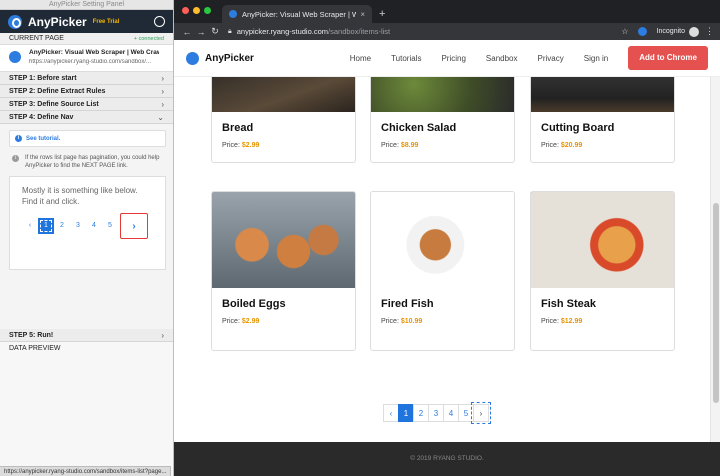 The image size is (720, 476). What do you see at coordinates (406, 58) in the screenshot?
I see `nav-tutorials: Tutorials` at bounding box center [406, 58].